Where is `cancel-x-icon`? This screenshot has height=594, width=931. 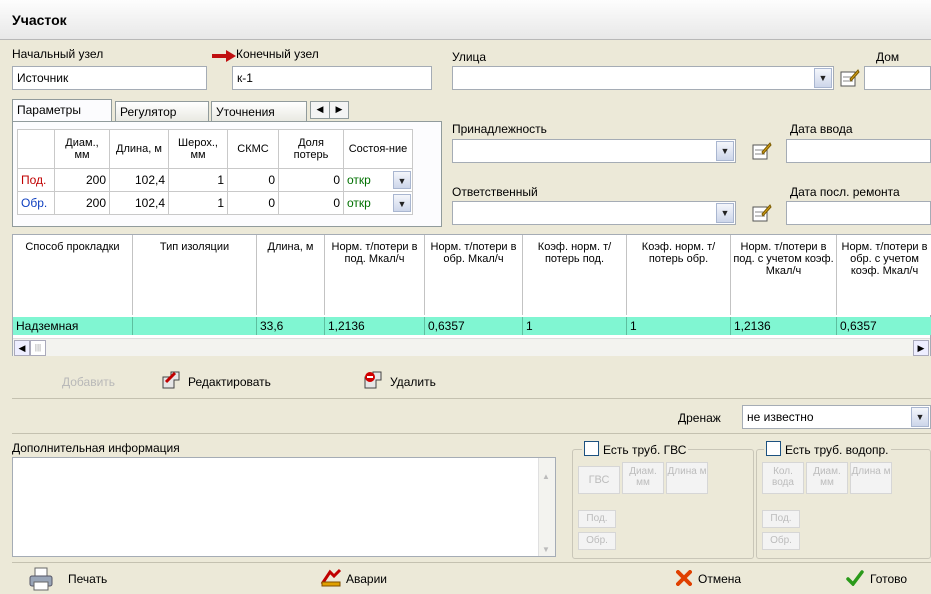 cancel-x-icon is located at coordinates (684, 578).